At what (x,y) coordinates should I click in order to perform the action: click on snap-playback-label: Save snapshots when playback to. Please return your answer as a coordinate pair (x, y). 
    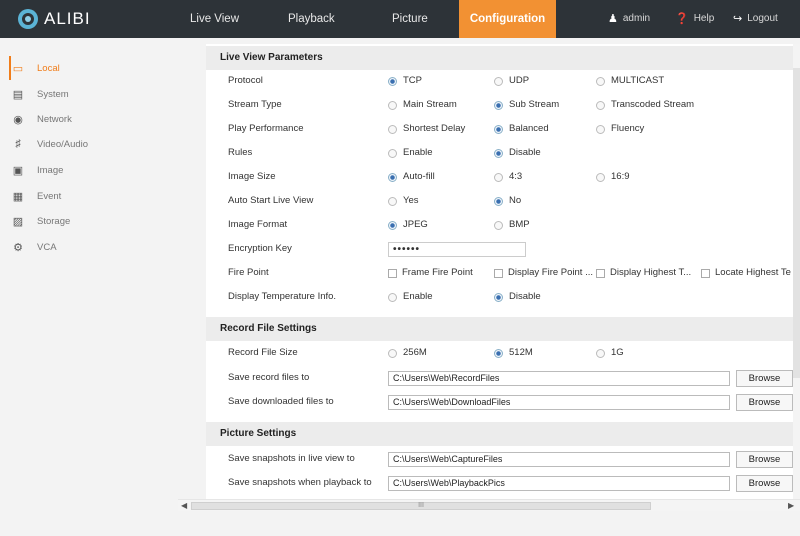
    Looking at the image, I should click on (300, 482).